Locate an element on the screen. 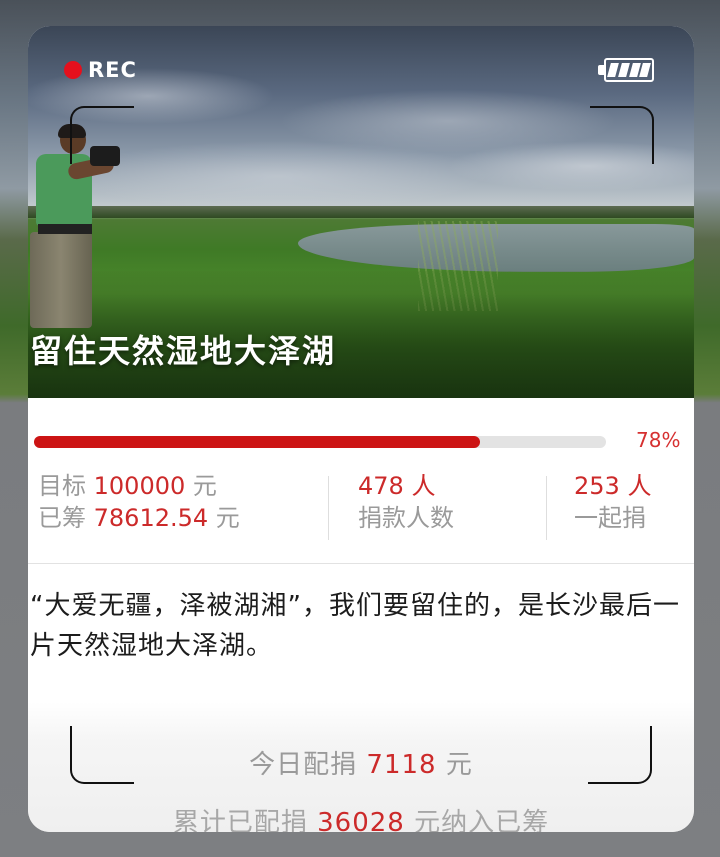  donors-value: 478 is located at coordinates (381, 486).